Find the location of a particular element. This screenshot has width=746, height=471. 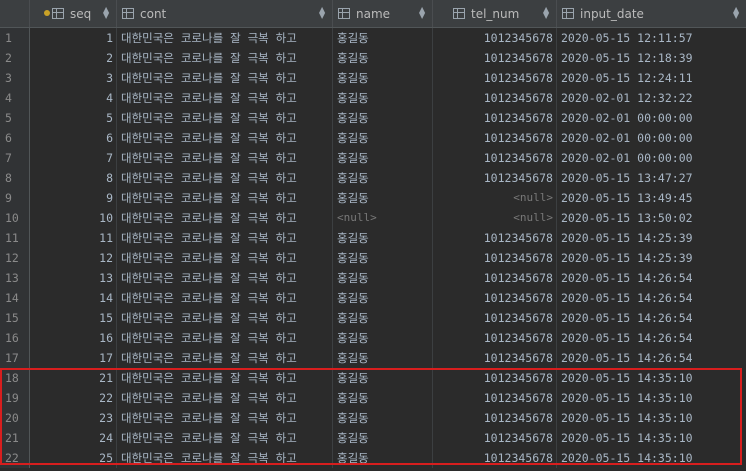

cell-input-date: 2020-05-15 14:25:39 is located at coordinates (651, 238).